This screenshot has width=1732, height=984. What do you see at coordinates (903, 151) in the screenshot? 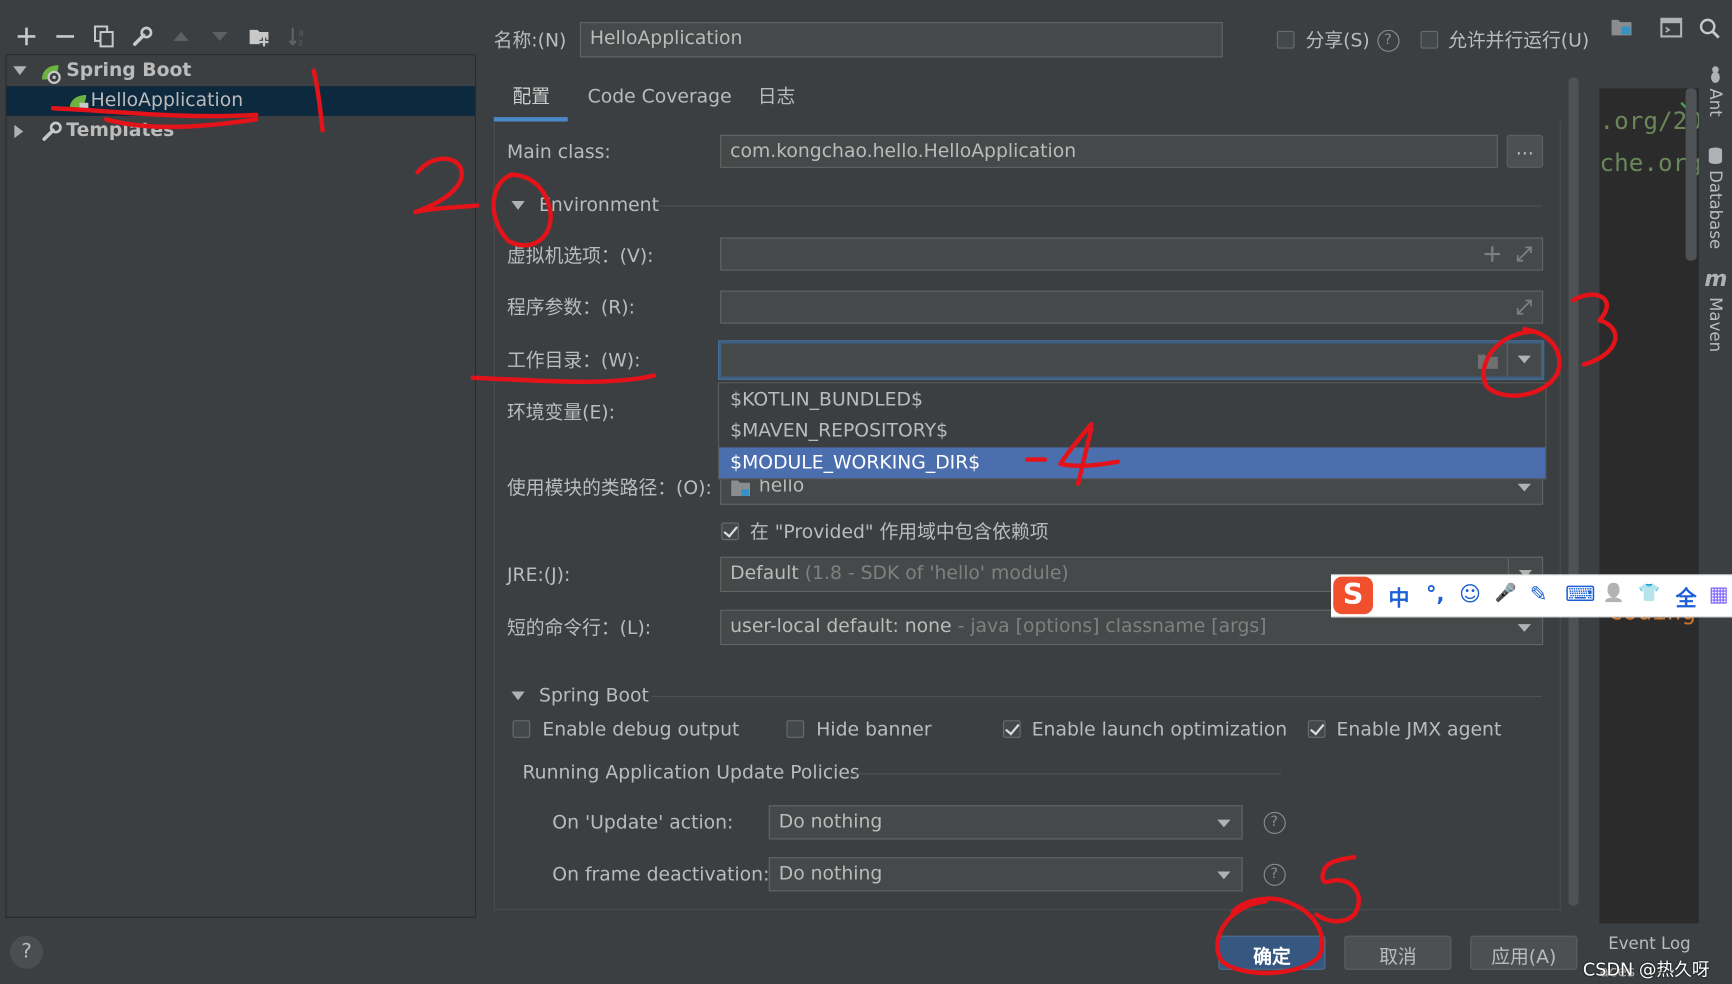
I see `main-class-value: com.kongchao.hello.HelloApplication` at bounding box center [903, 151].